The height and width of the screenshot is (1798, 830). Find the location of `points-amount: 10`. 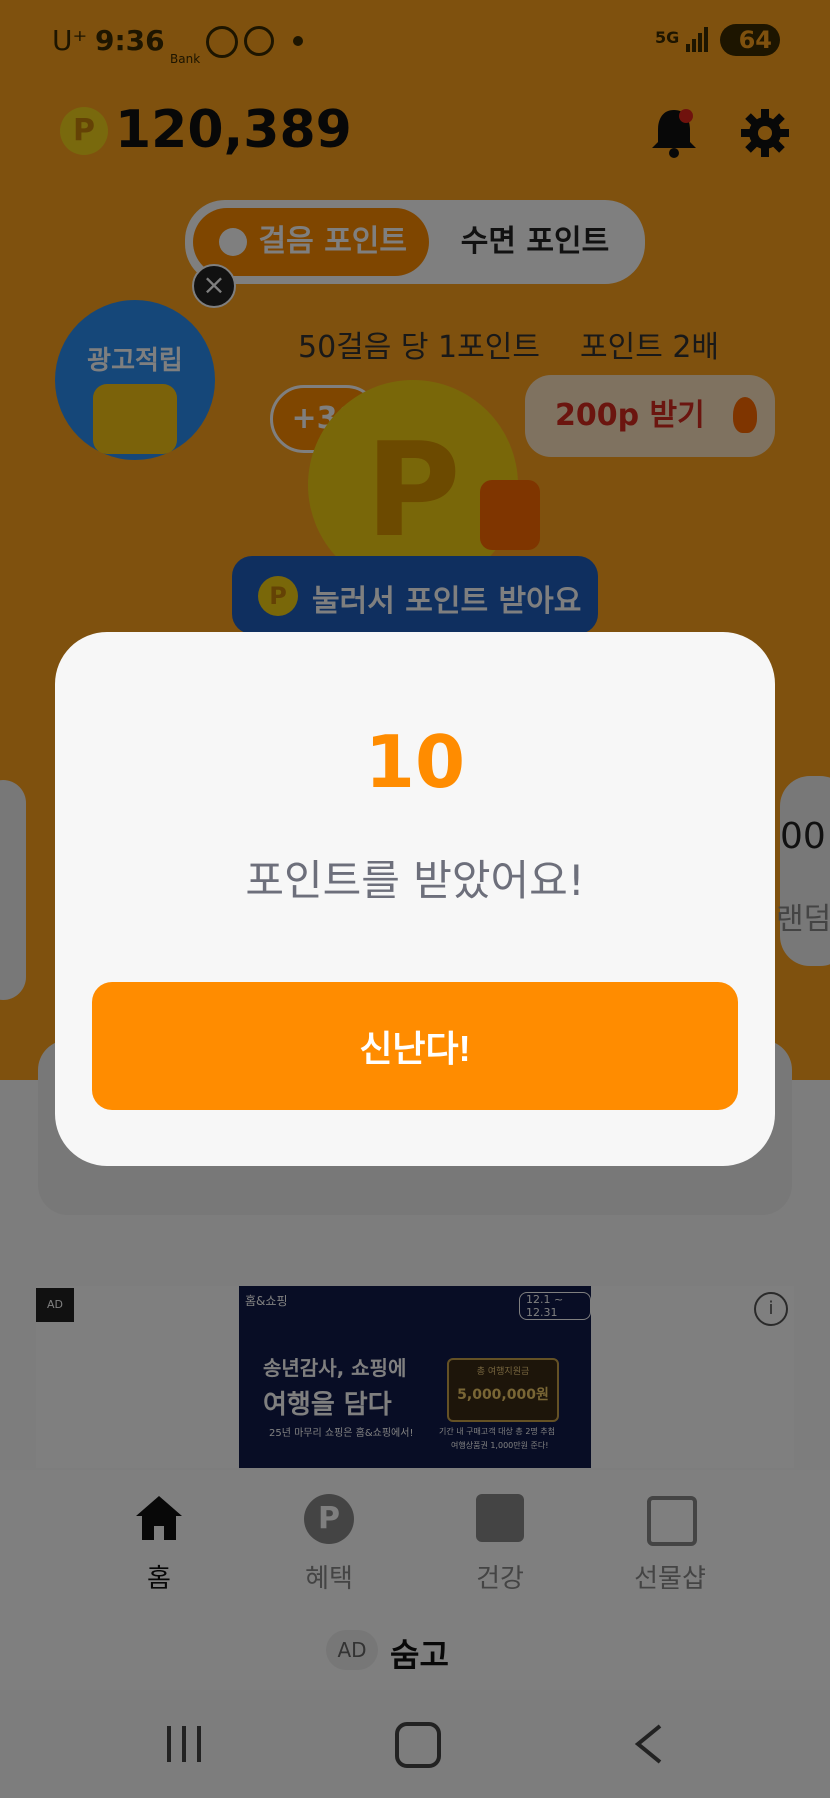

points-amount: 10 is located at coordinates (415, 762).